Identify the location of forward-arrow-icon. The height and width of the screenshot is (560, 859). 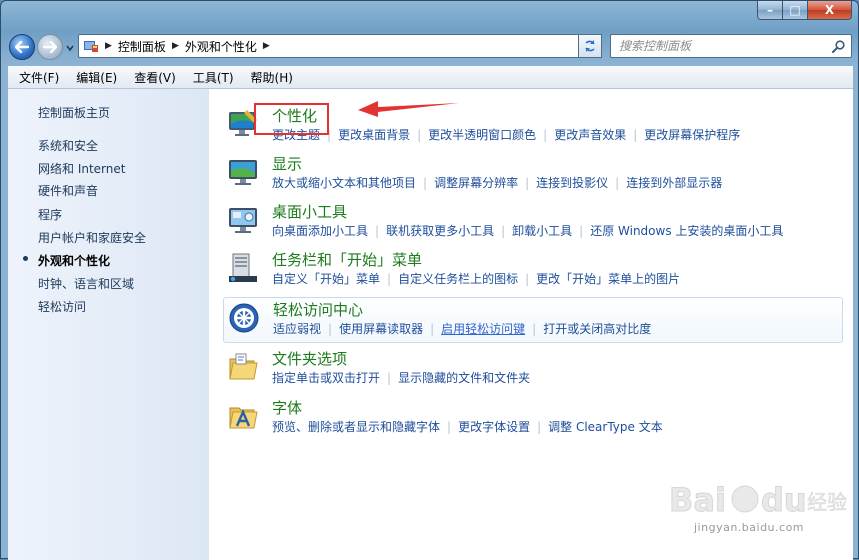
(50, 47).